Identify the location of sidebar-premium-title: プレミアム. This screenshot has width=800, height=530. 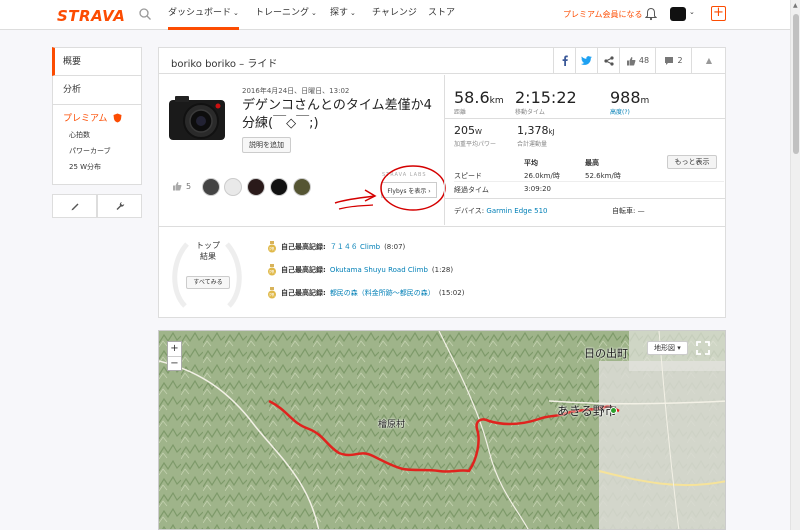
(97, 117).